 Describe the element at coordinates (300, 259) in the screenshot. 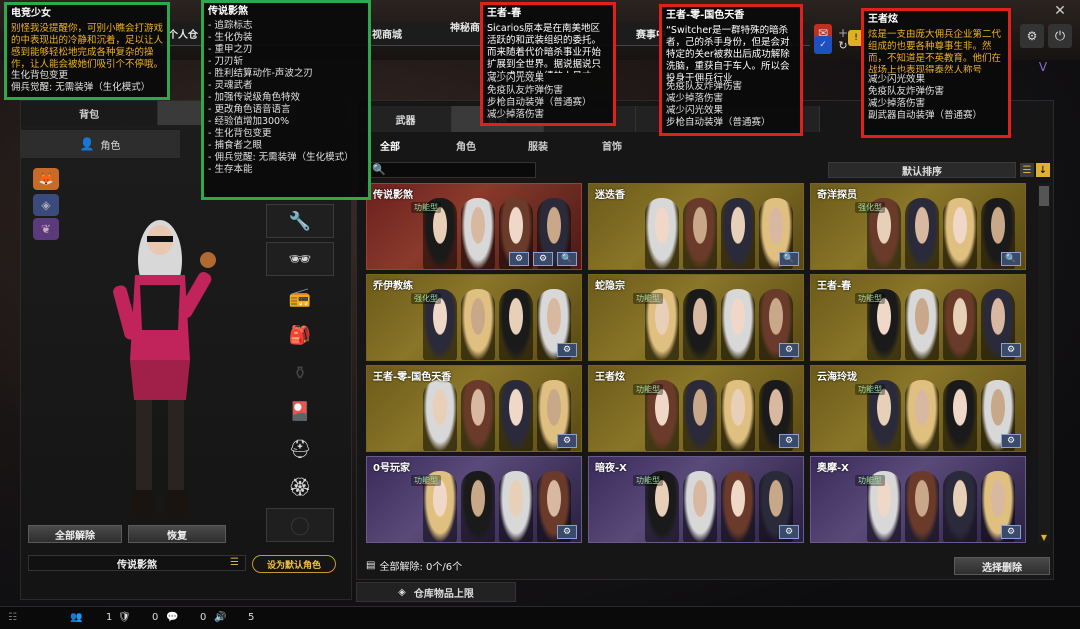

I see `slot-glasses: 🕶` at that location.